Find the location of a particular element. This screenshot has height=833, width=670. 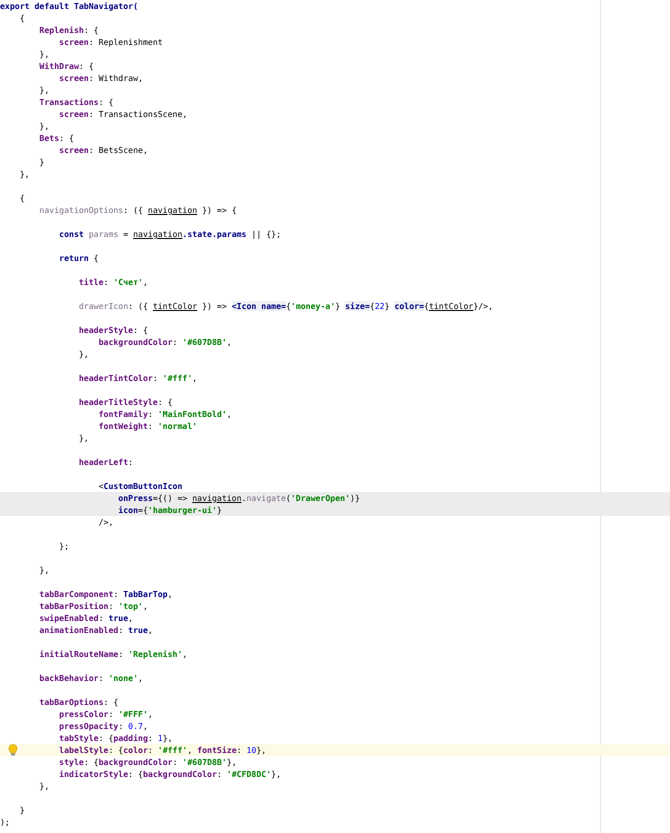

code-line: pressOpacity: 0.7, is located at coordinates (103, 726).